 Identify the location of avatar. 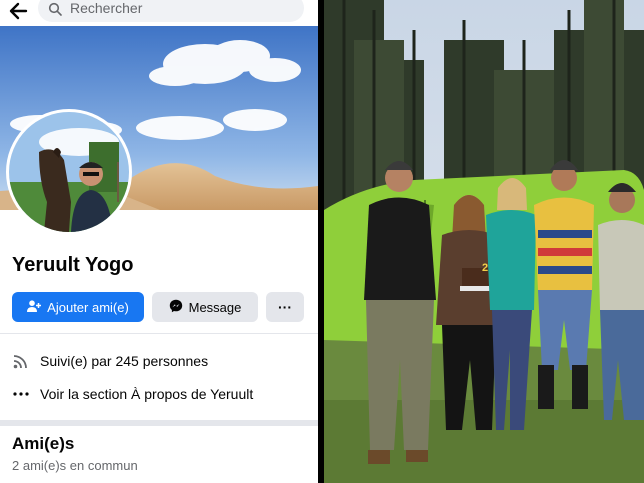
(69, 172).